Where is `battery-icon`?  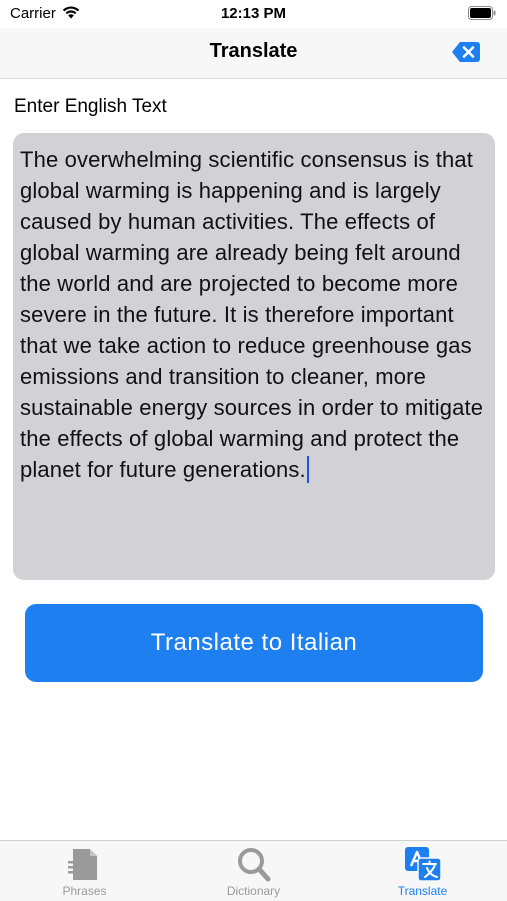 battery-icon is located at coordinates (482, 13).